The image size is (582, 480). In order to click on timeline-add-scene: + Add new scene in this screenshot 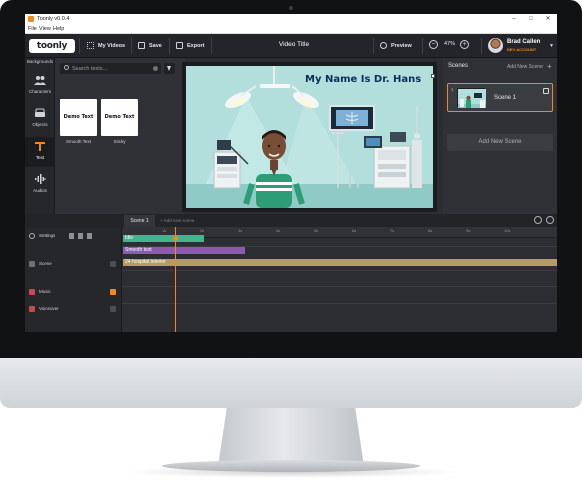, I will do `click(177, 220)`.